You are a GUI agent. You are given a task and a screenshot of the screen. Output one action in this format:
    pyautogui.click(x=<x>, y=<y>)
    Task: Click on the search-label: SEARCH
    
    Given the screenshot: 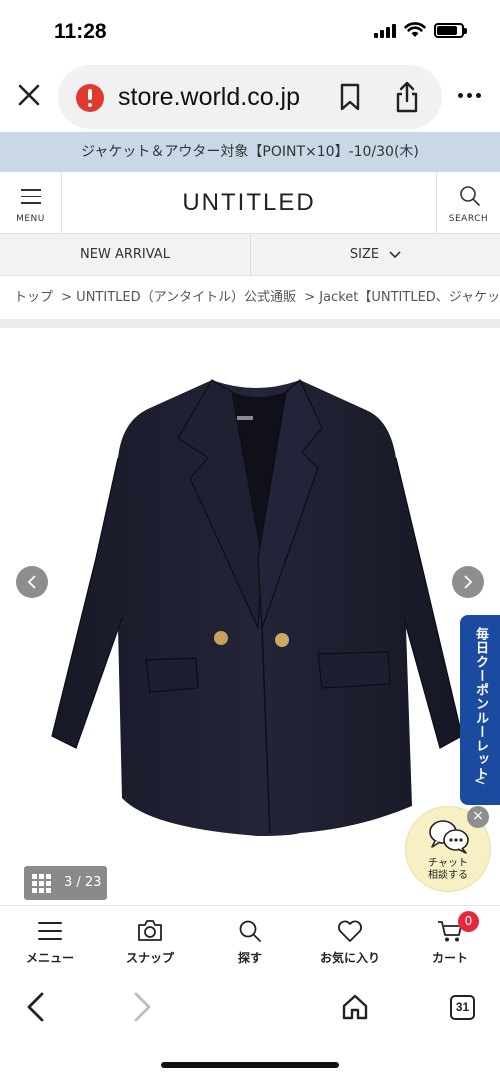 What is the action you would take?
    pyautogui.click(x=468, y=219)
    